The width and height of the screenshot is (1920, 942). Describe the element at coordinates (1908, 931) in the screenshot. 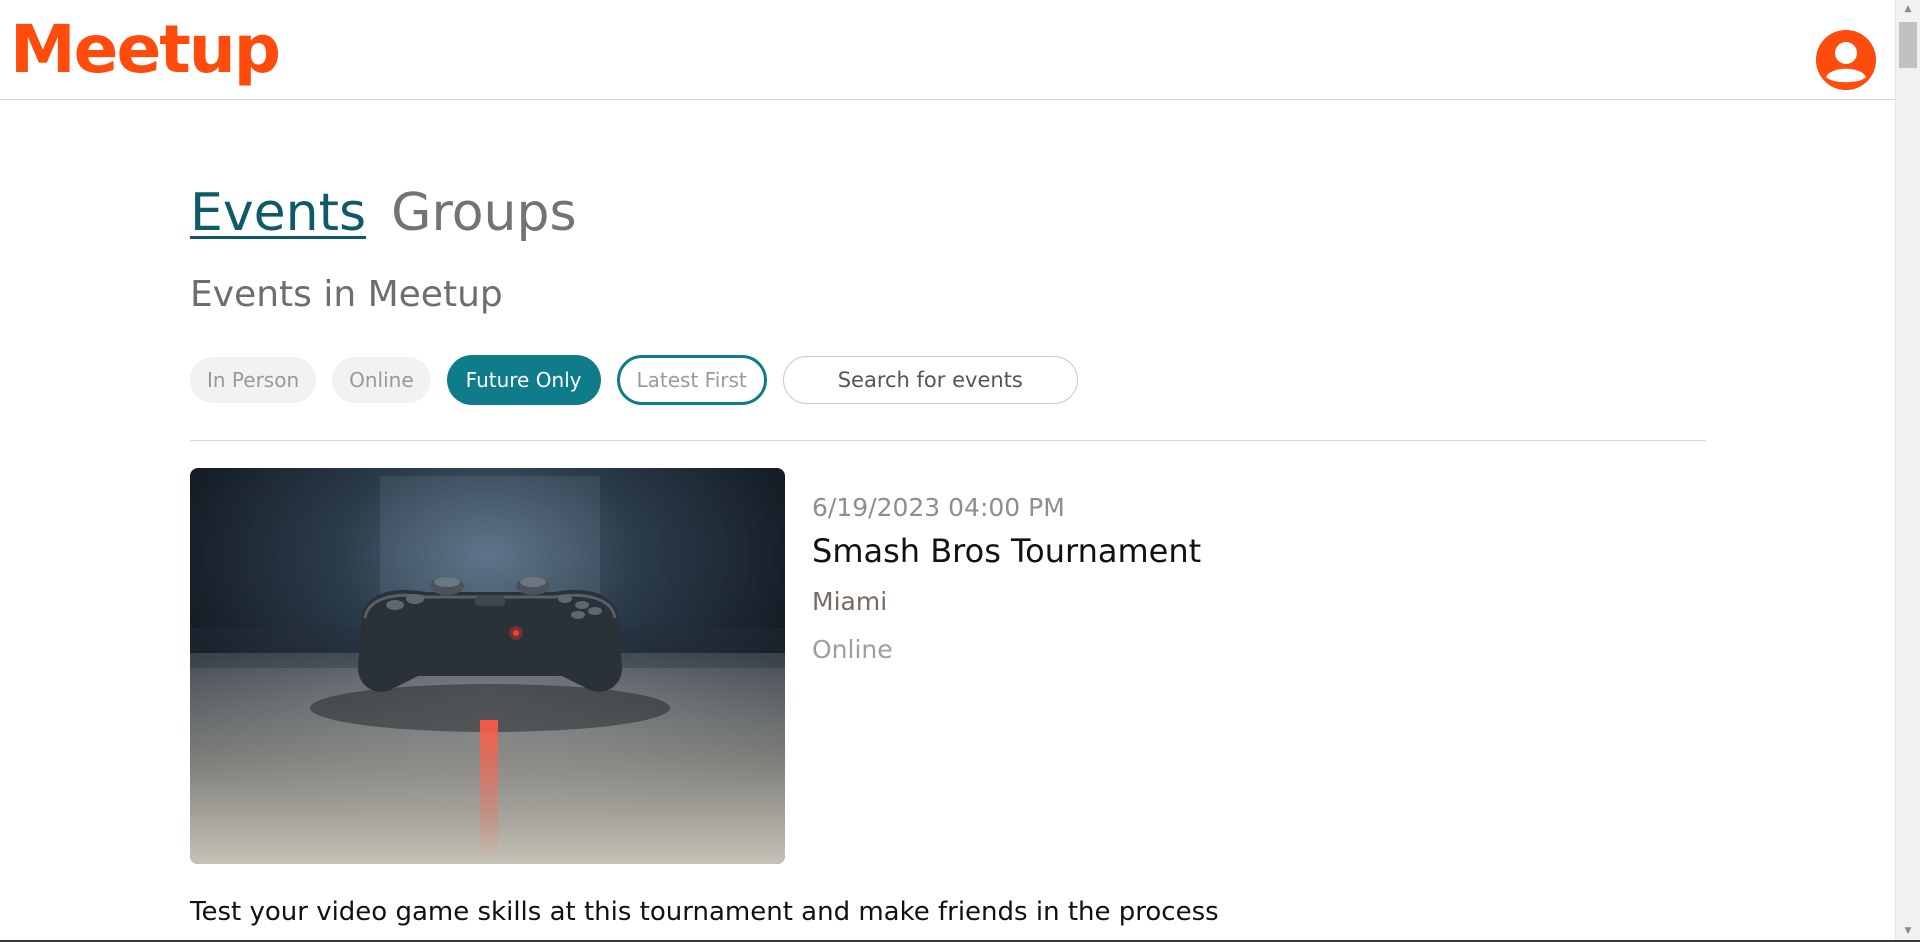

I see `scroll-down-arrow-icon: ▼` at that location.